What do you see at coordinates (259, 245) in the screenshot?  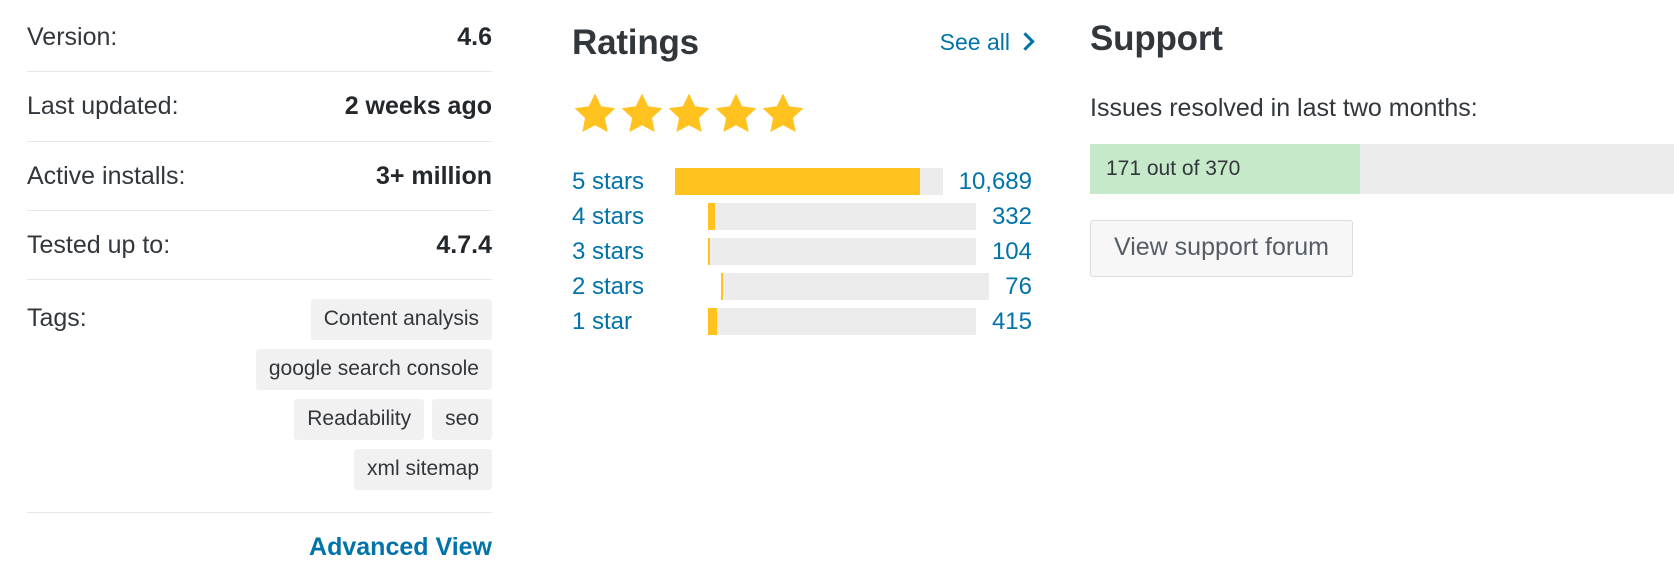 I see `meta-row-tested-up-to: Tested up to: 4.7.4` at bounding box center [259, 245].